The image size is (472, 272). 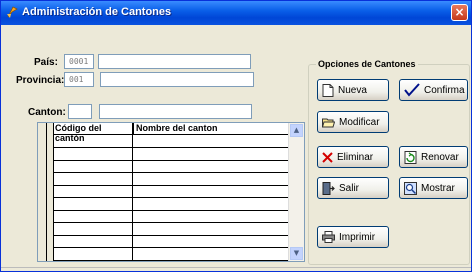 I want to click on column-divider, so click(x=132, y=192).